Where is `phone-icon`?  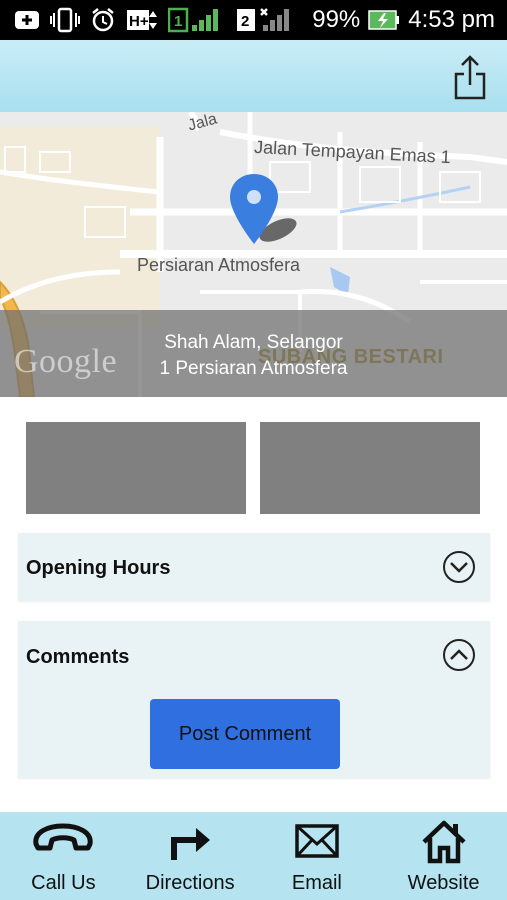
phone-icon is located at coordinates (63, 837).